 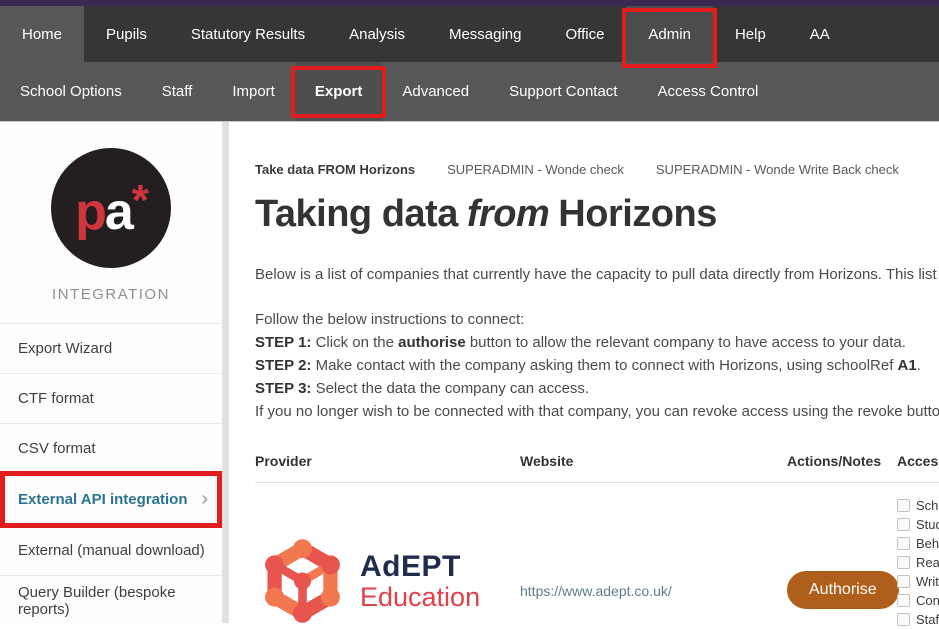 I want to click on table-header-row: Provider Website Actions/Notes Access, so click(x=597, y=468).